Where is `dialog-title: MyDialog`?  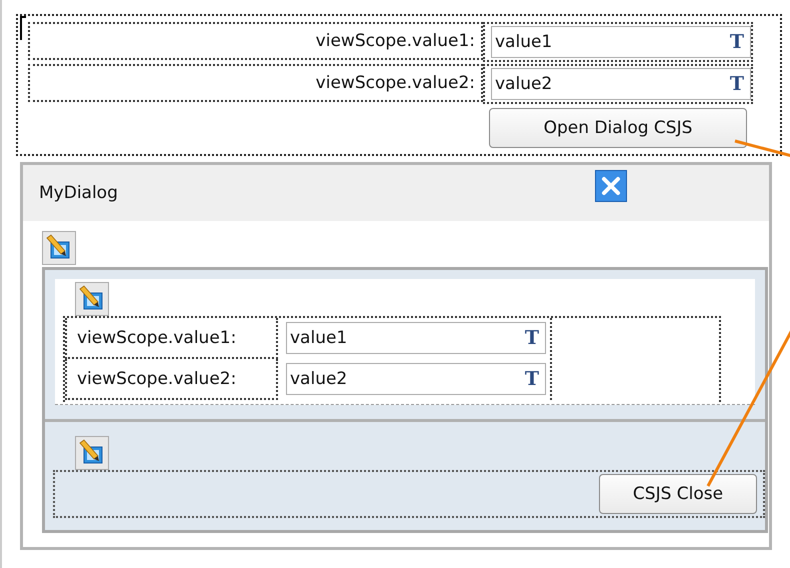
dialog-title: MyDialog is located at coordinates (79, 193).